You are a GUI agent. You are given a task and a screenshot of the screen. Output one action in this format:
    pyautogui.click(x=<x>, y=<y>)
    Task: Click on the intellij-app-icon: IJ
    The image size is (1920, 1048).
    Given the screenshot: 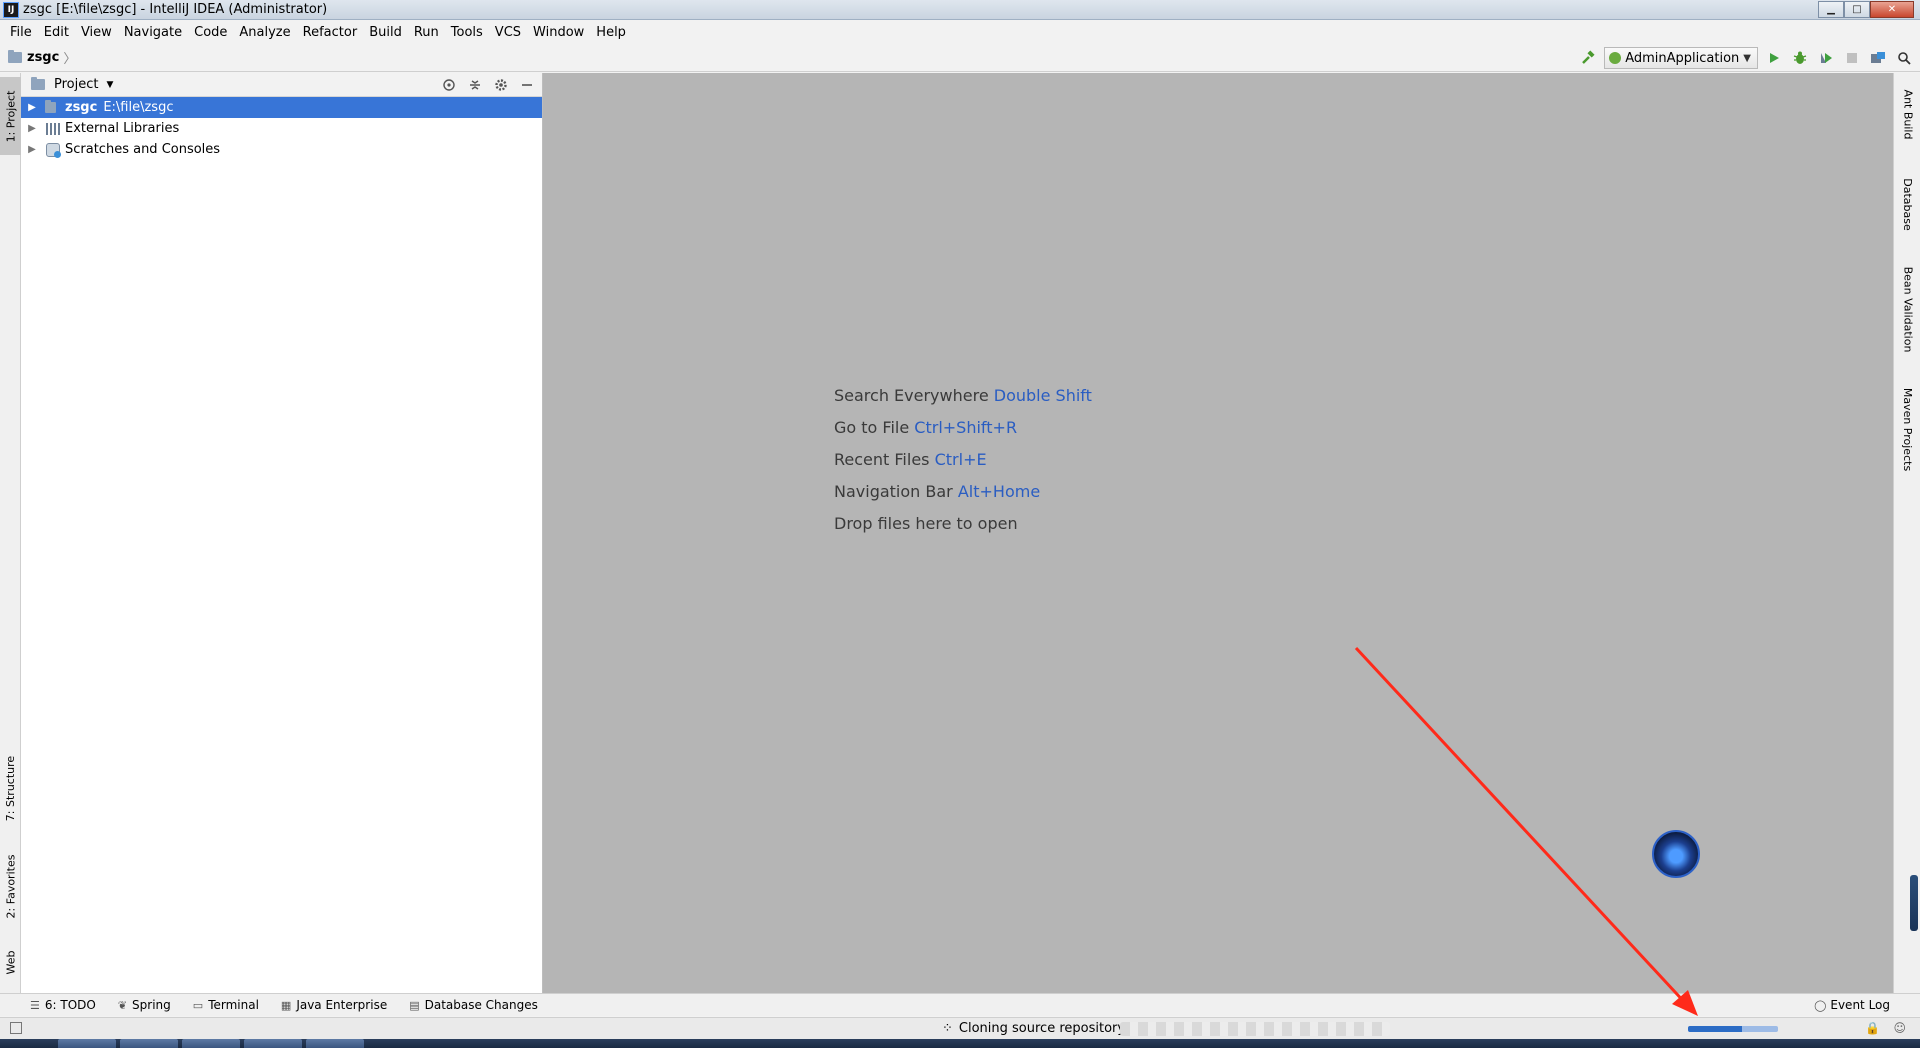 What is the action you would take?
    pyautogui.click(x=11, y=9)
    